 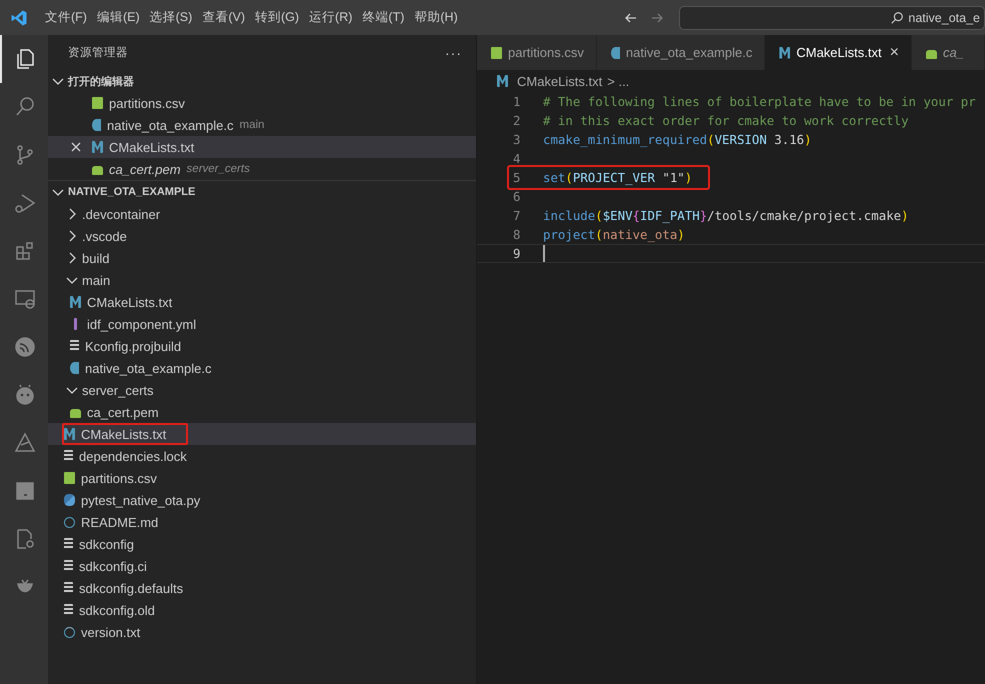 What do you see at coordinates (262, 103) in the screenshot?
I see `open-editor-item: partitions.csv` at bounding box center [262, 103].